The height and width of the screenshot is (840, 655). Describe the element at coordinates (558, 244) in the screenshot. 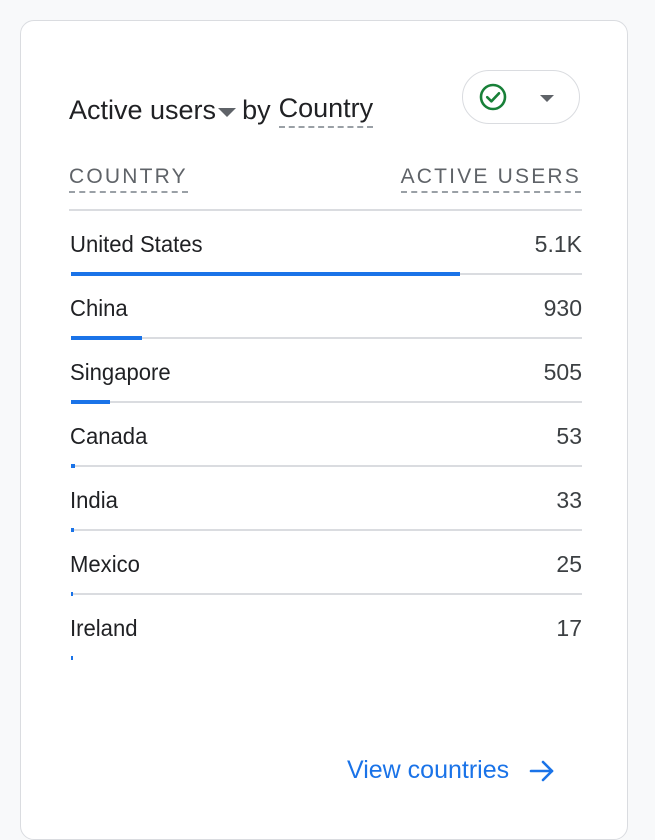

I see `row-value: 5.1K` at that location.